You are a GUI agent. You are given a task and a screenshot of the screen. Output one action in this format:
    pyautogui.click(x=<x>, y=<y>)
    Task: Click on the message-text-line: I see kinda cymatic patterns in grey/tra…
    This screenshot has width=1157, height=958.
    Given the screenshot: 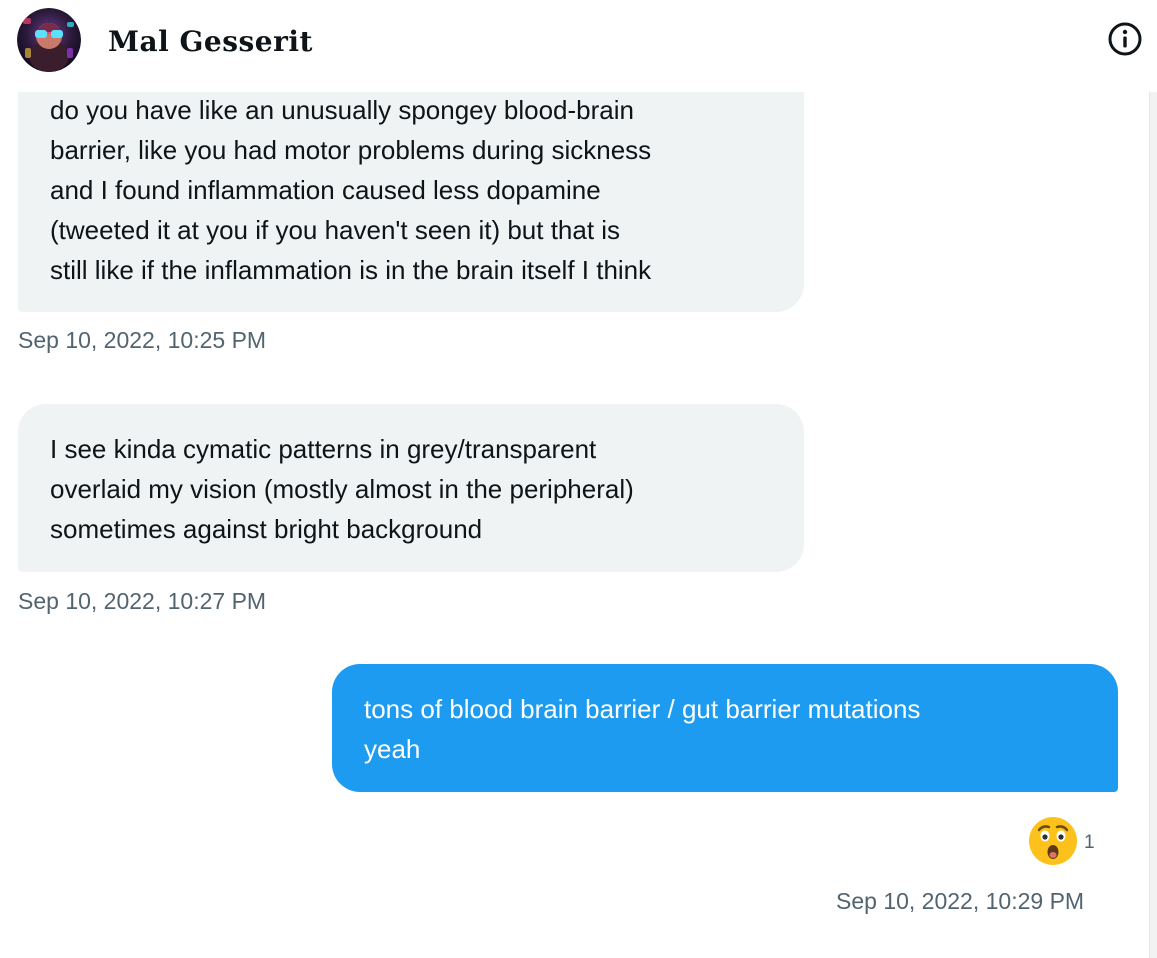 What is the action you would take?
    pyautogui.click(x=323, y=449)
    